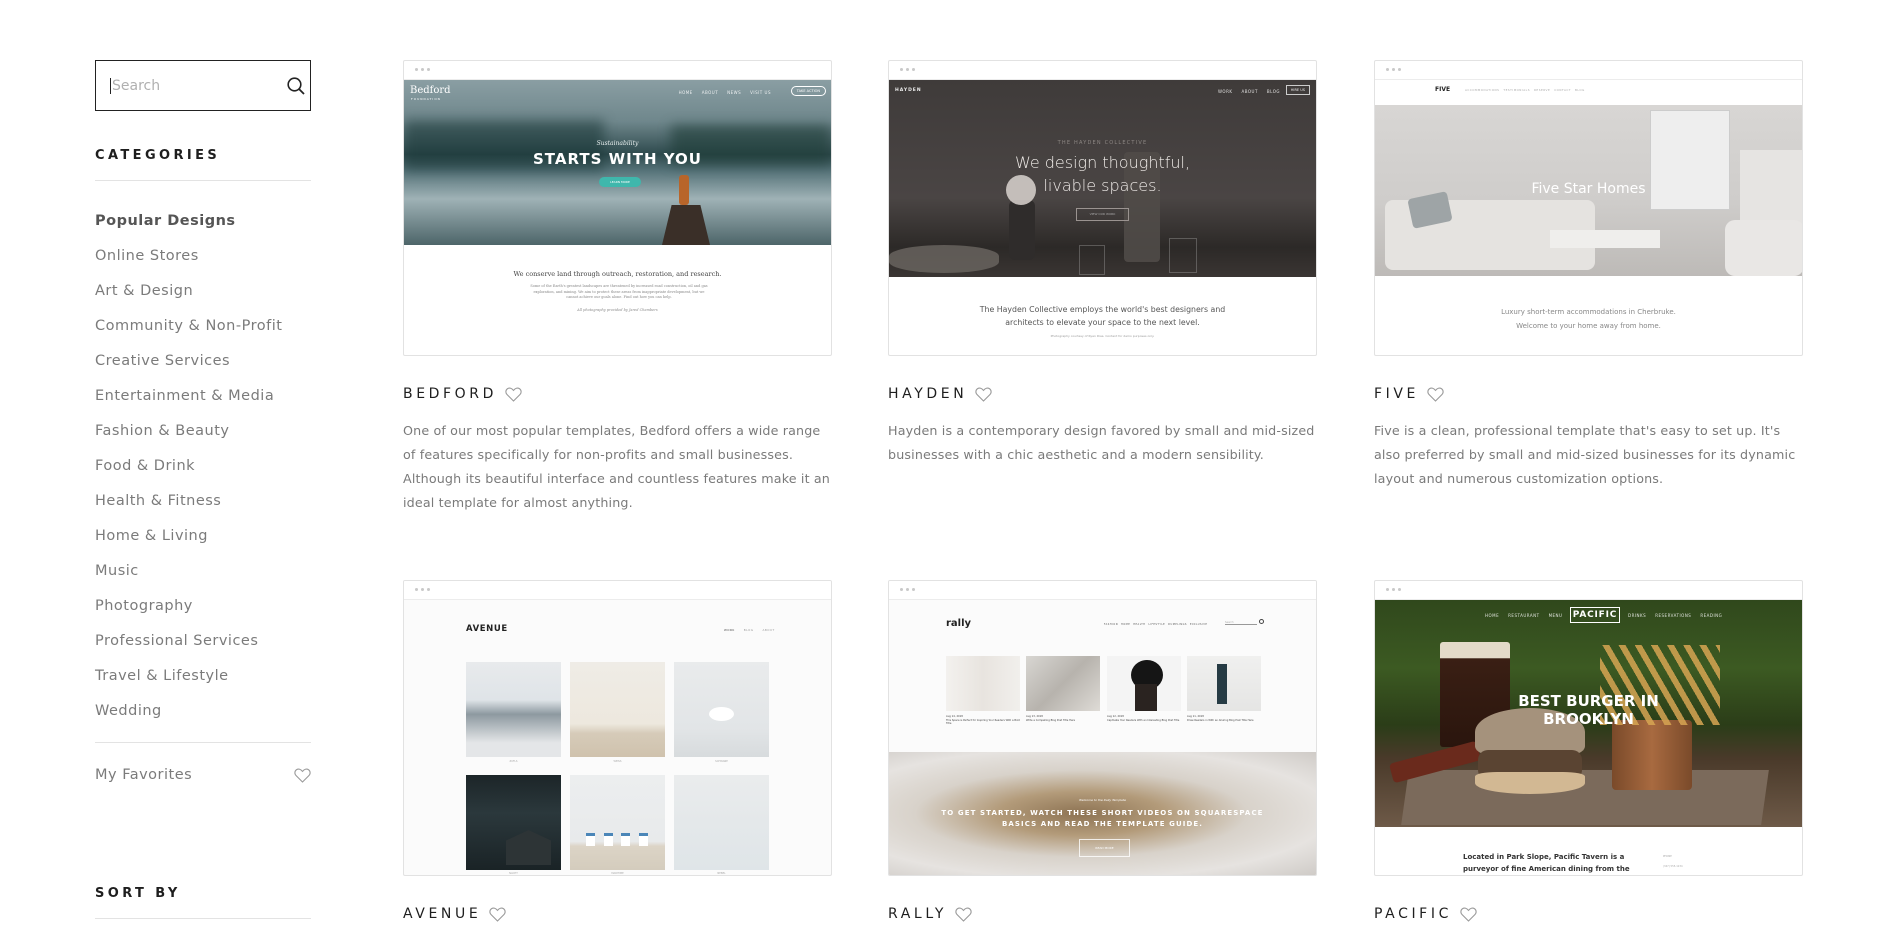 The width and height of the screenshot is (1899, 943). Describe the element at coordinates (1413, 914) in the screenshot. I see `template-name: PACIFIC` at that location.